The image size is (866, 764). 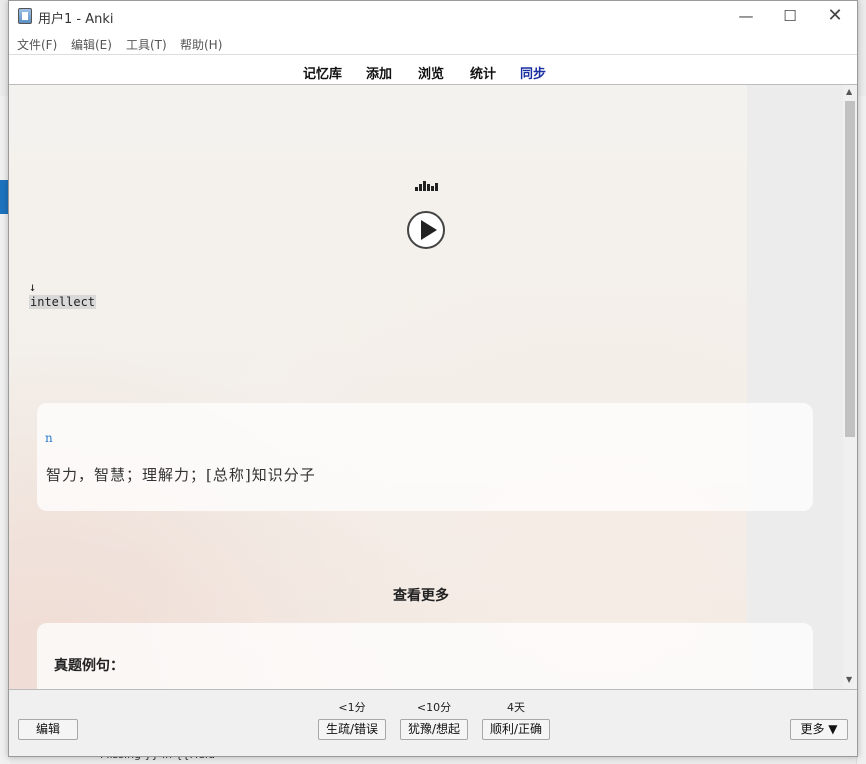 I want to click on review-bottom-bar: 编辑 <1分 生疏/错误 <10分 犹豫/想起 4天 顺利/正确 更多 ▼, so click(x=433, y=722).